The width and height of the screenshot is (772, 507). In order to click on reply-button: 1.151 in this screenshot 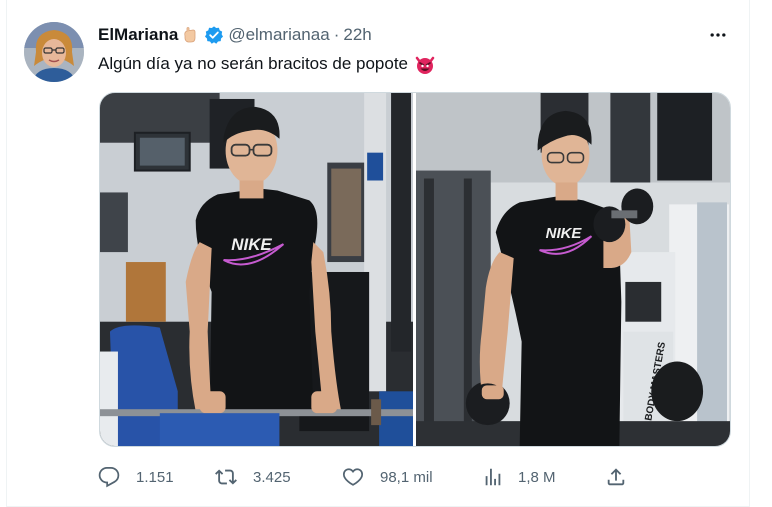, I will do `click(136, 477)`.